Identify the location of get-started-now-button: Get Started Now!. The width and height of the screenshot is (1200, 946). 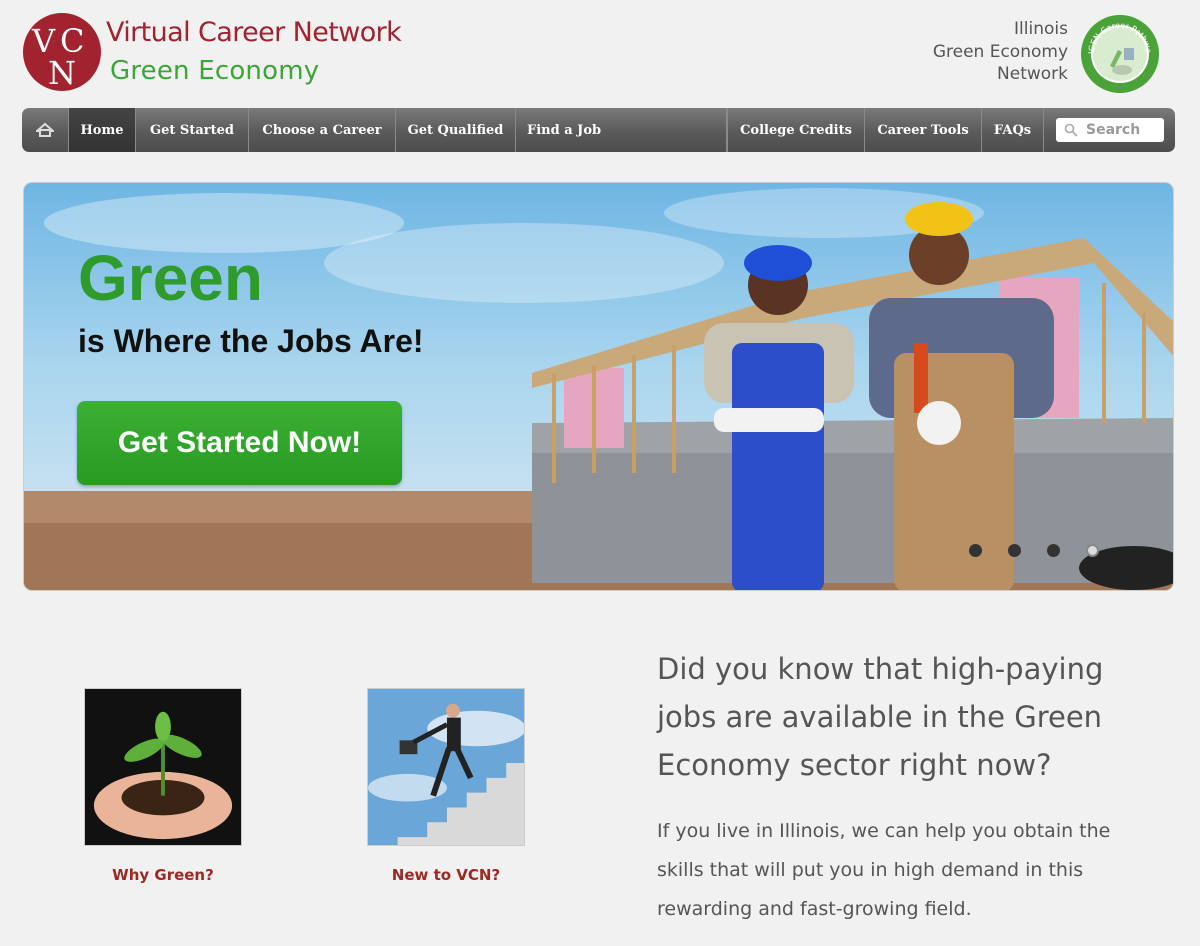
(239, 443).